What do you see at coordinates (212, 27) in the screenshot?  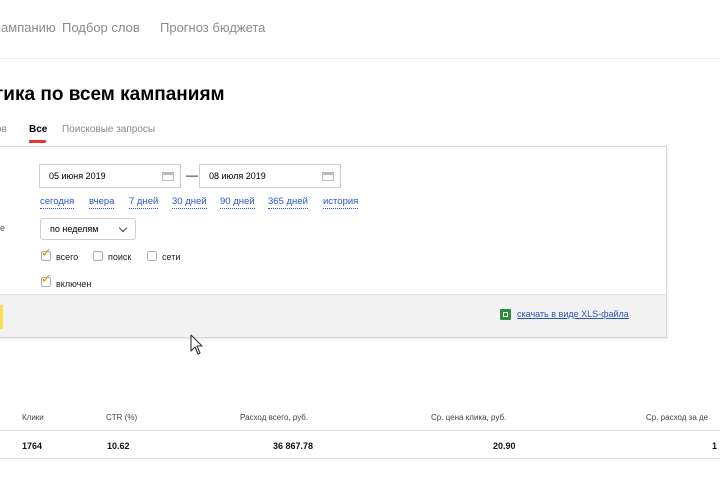 I see `nav-budget-forecast-link: Прогноз бюджета` at bounding box center [212, 27].